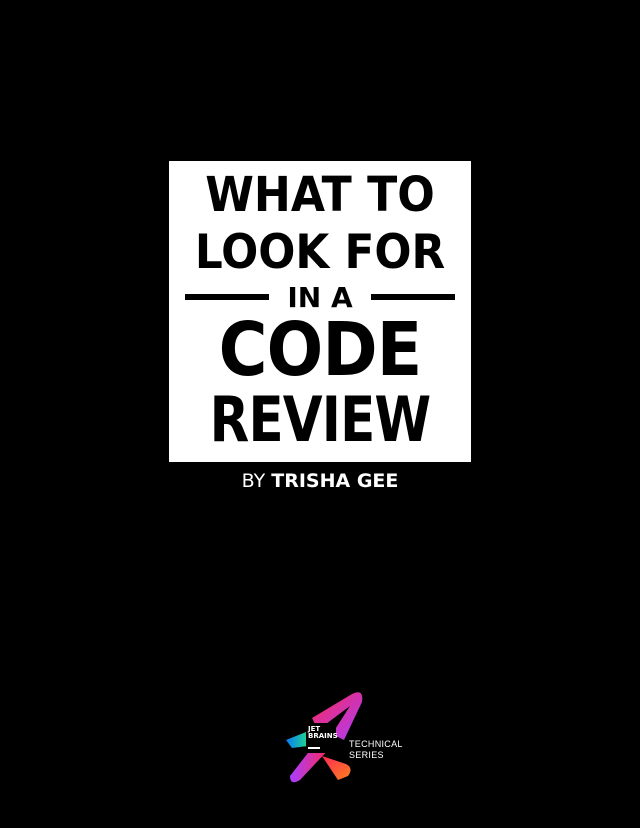 This screenshot has width=640, height=828. I want to click on series-line-1: TECHNICAL, so click(376, 744).